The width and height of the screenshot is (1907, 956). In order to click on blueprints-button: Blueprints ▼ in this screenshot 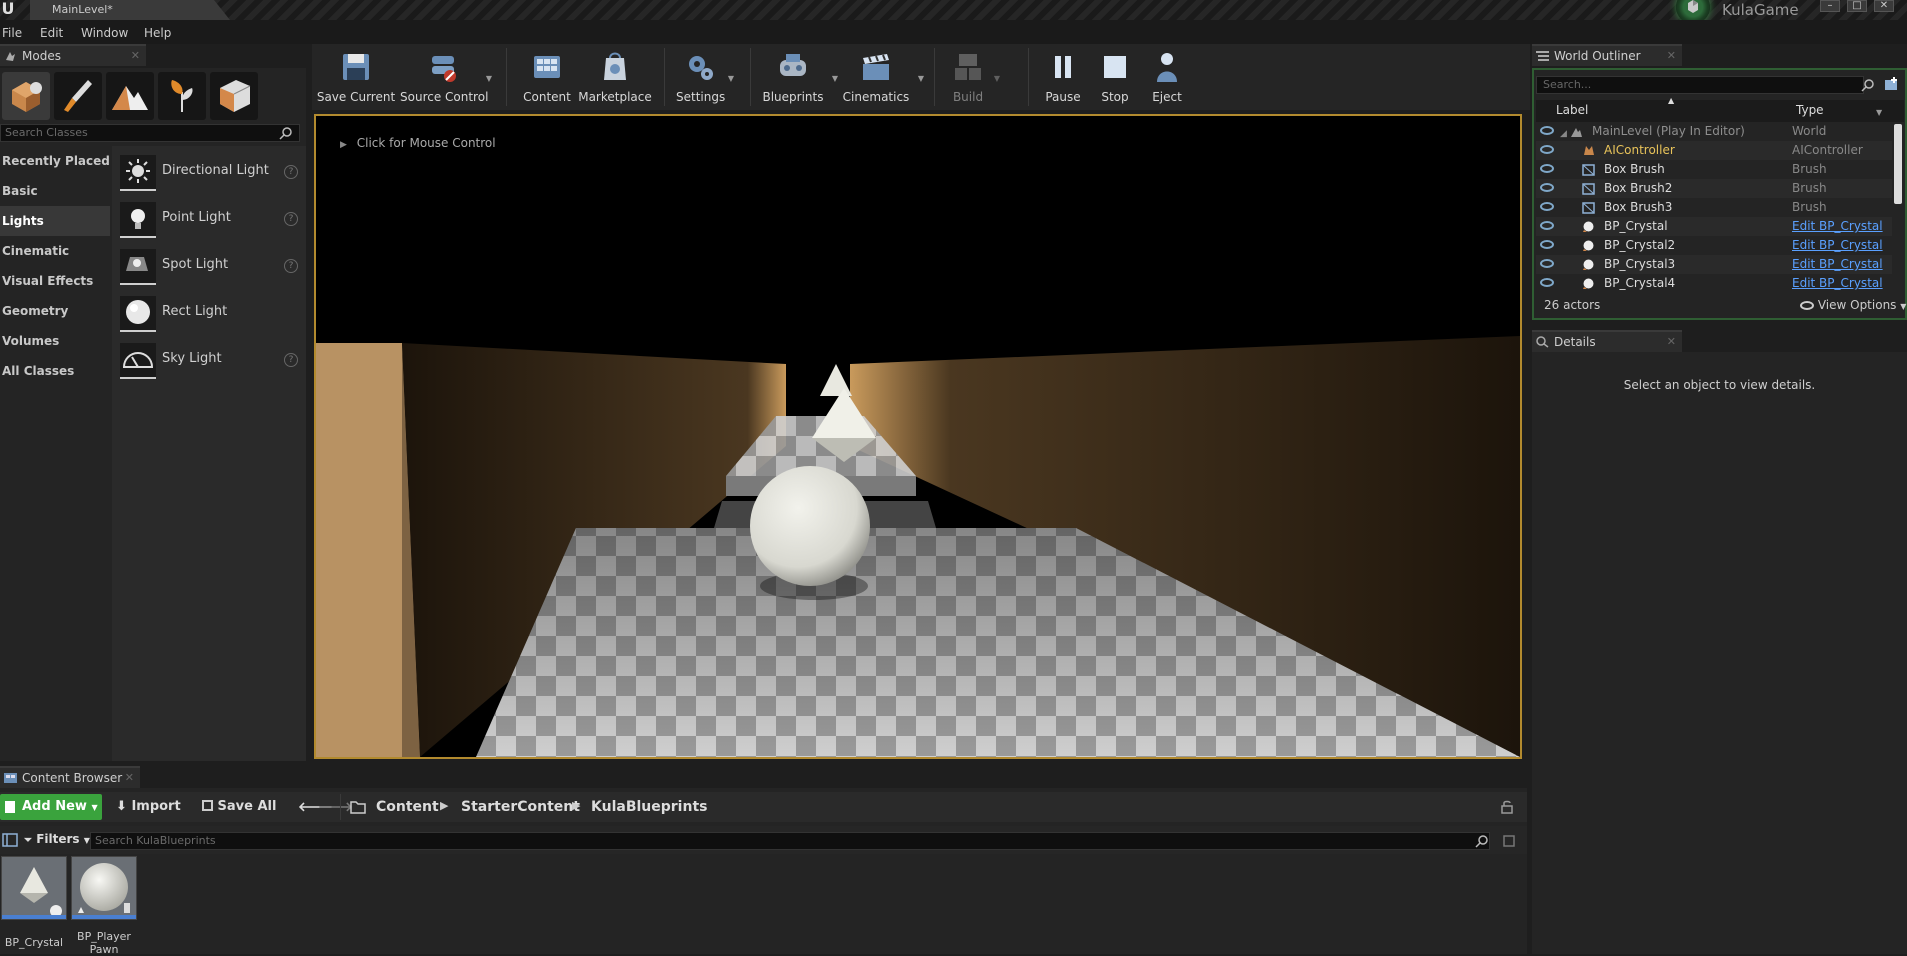, I will do `click(800, 78)`.